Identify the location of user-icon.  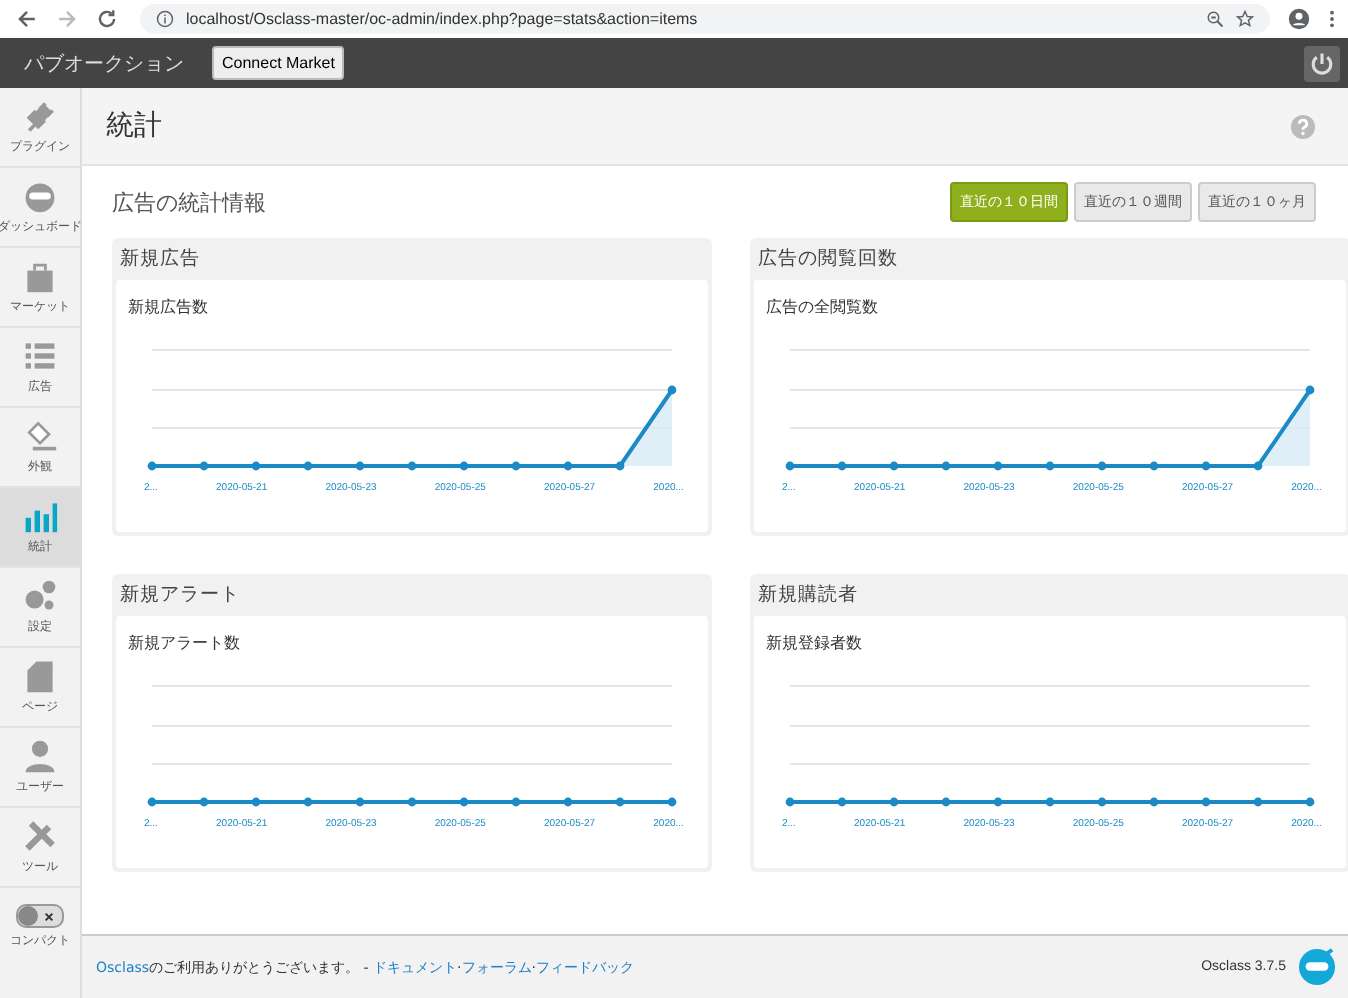
(40, 756).